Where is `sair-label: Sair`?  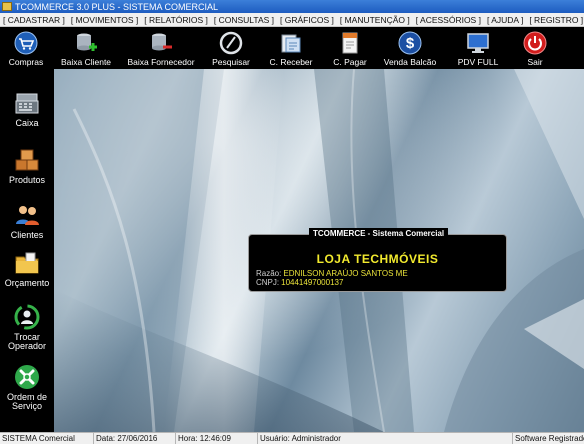 sair-label: Sair is located at coordinates (535, 62).